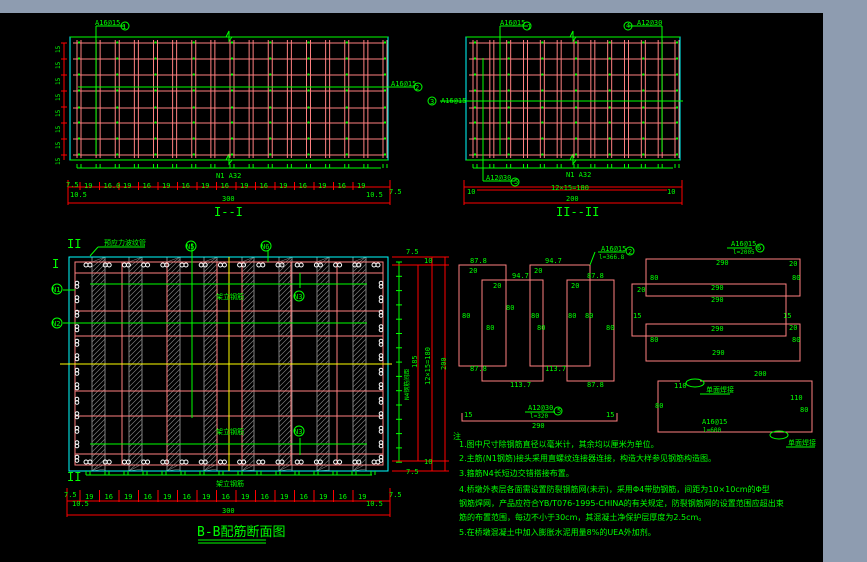  I want to click on hook-callout-length: l=600, so click(712, 430).